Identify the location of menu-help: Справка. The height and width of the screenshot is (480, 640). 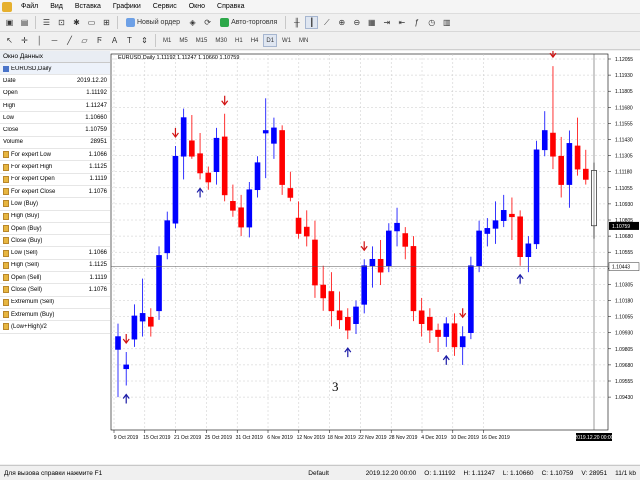
(230, 6).